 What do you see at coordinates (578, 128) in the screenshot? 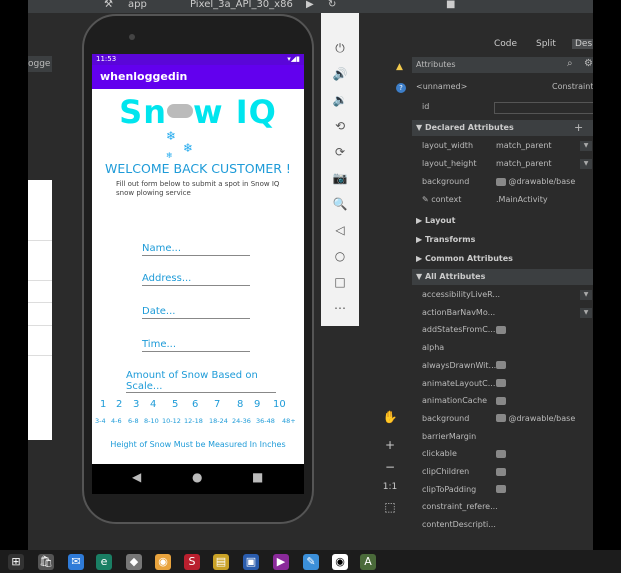
I see `add-attribute-icon: +` at bounding box center [578, 128].